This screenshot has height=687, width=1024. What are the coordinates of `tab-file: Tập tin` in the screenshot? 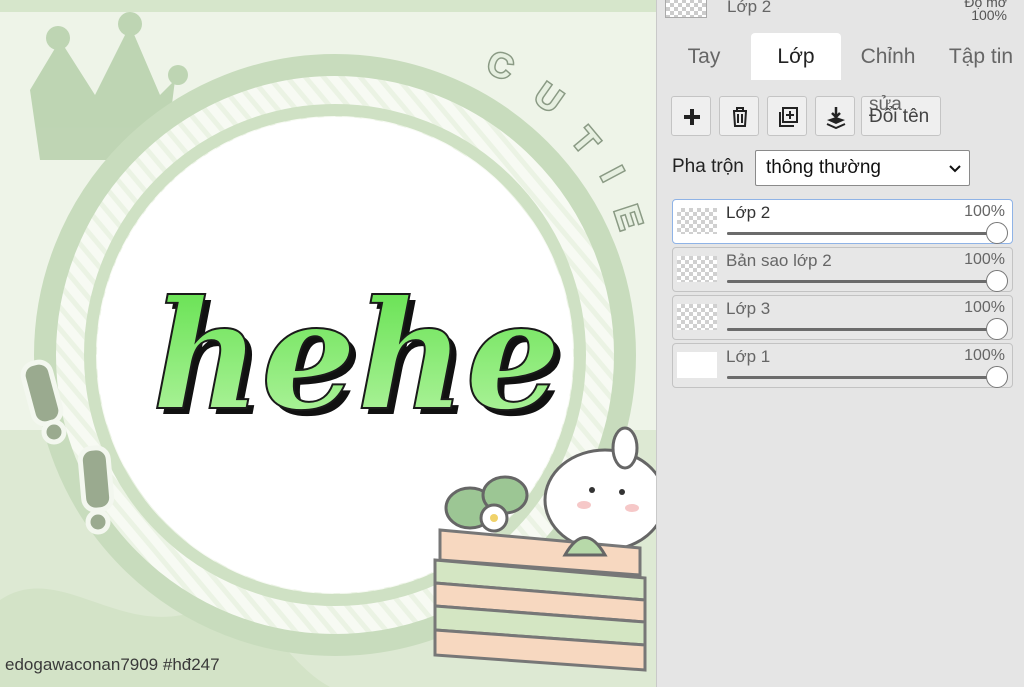 It's located at (980, 56).